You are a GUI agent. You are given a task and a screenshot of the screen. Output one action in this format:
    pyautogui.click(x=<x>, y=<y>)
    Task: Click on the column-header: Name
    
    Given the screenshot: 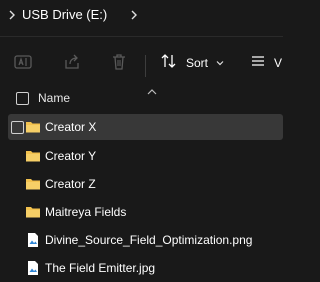 What is the action you would take?
    pyautogui.click(x=141, y=99)
    